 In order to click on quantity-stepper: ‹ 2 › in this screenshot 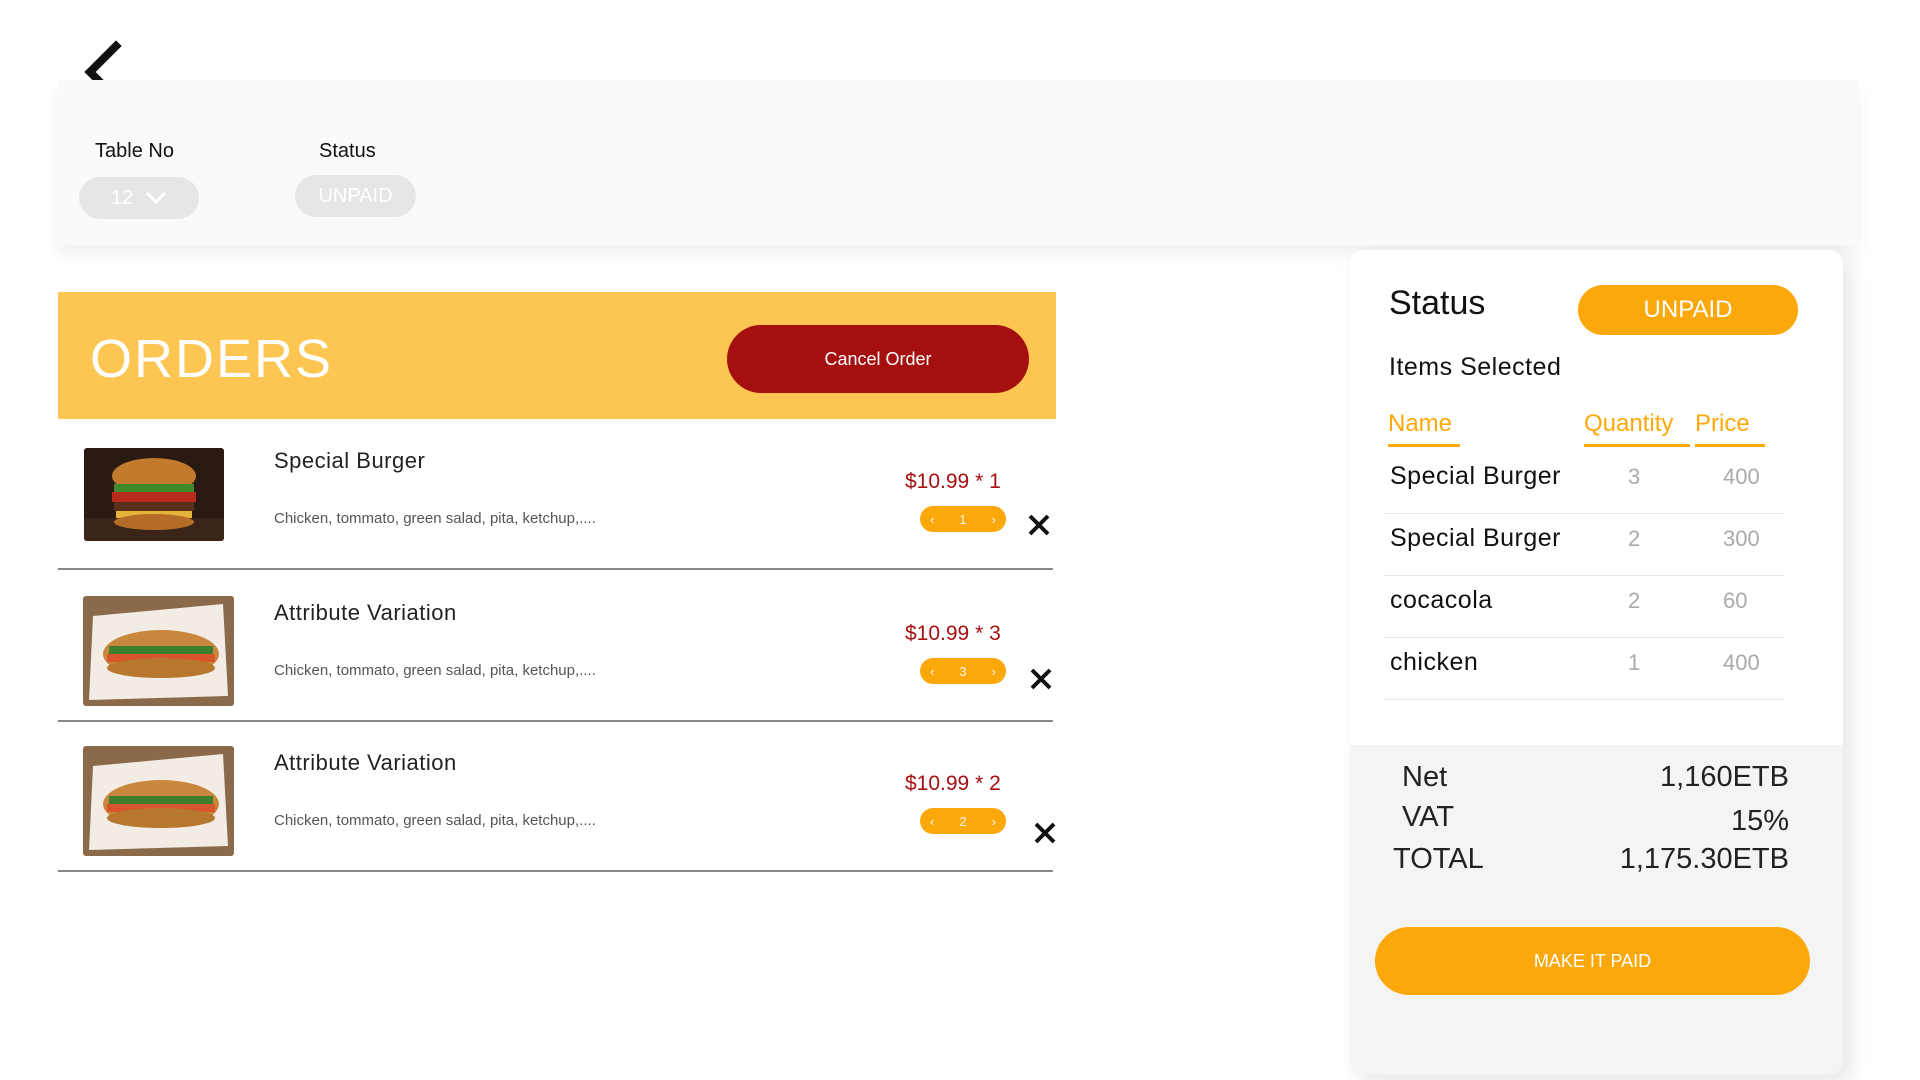, I will do `click(963, 821)`.